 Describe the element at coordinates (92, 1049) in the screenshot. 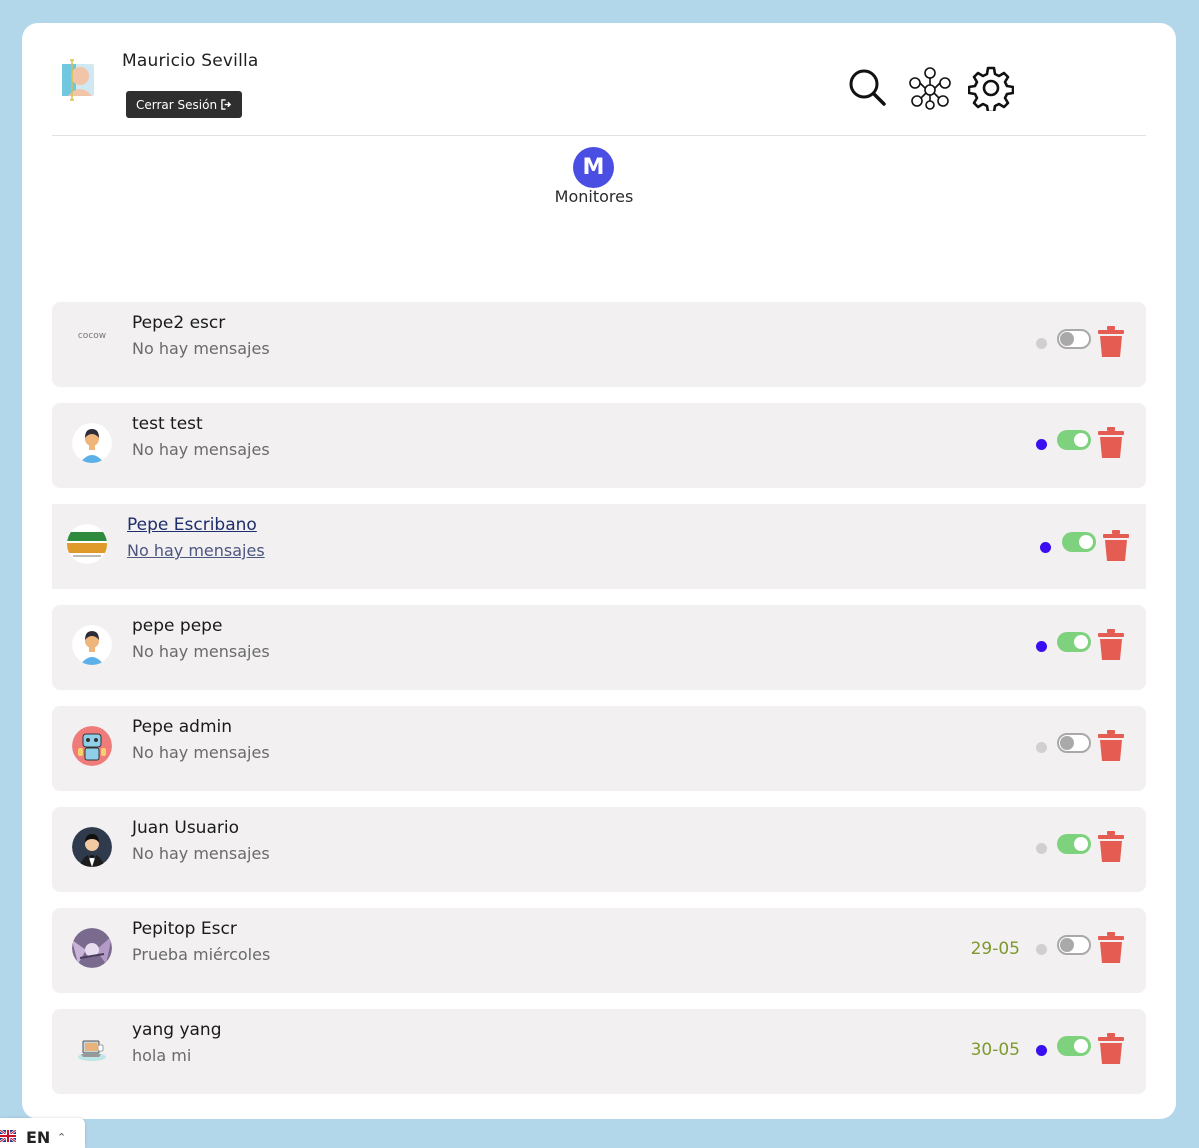

I see `laptop-avatar` at that location.